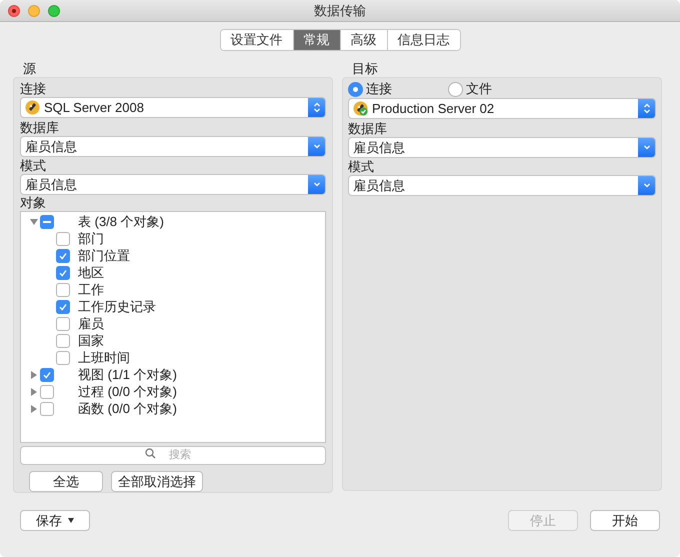 The height and width of the screenshot is (557, 680). Describe the element at coordinates (340, 11) in the screenshot. I see `window-title: 数据传输` at that location.